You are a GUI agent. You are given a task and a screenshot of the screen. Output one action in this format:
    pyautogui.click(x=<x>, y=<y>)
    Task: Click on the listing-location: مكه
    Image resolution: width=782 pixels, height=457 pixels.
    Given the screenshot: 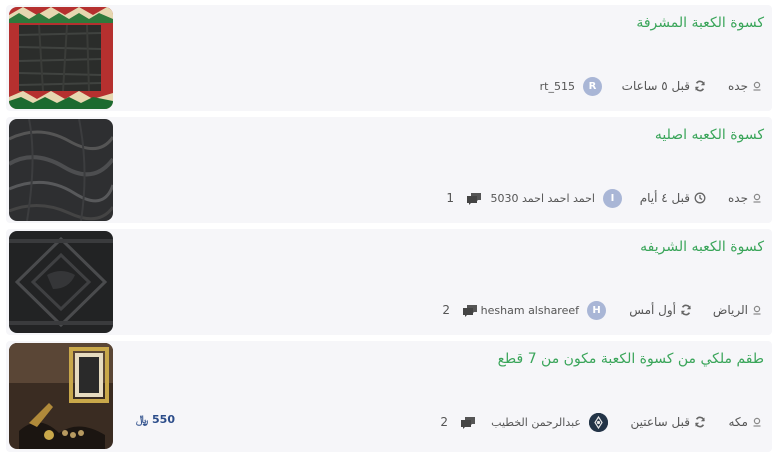 What is the action you would take?
    pyautogui.click(x=746, y=422)
    